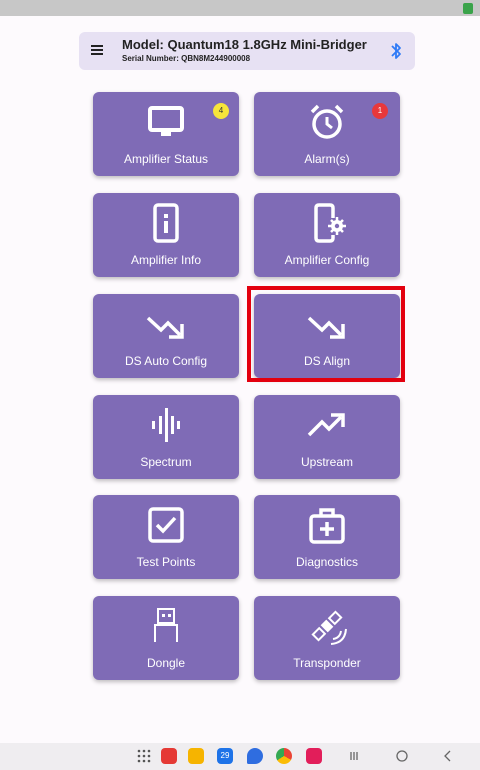  I want to click on serial-number: Serial Number: QBN8M244900008, so click(186, 58).